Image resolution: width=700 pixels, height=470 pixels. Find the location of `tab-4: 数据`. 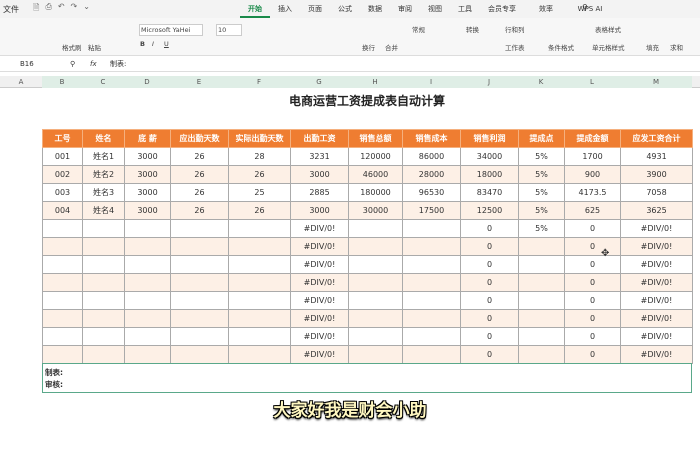

tab-4: 数据 is located at coordinates (375, 9).